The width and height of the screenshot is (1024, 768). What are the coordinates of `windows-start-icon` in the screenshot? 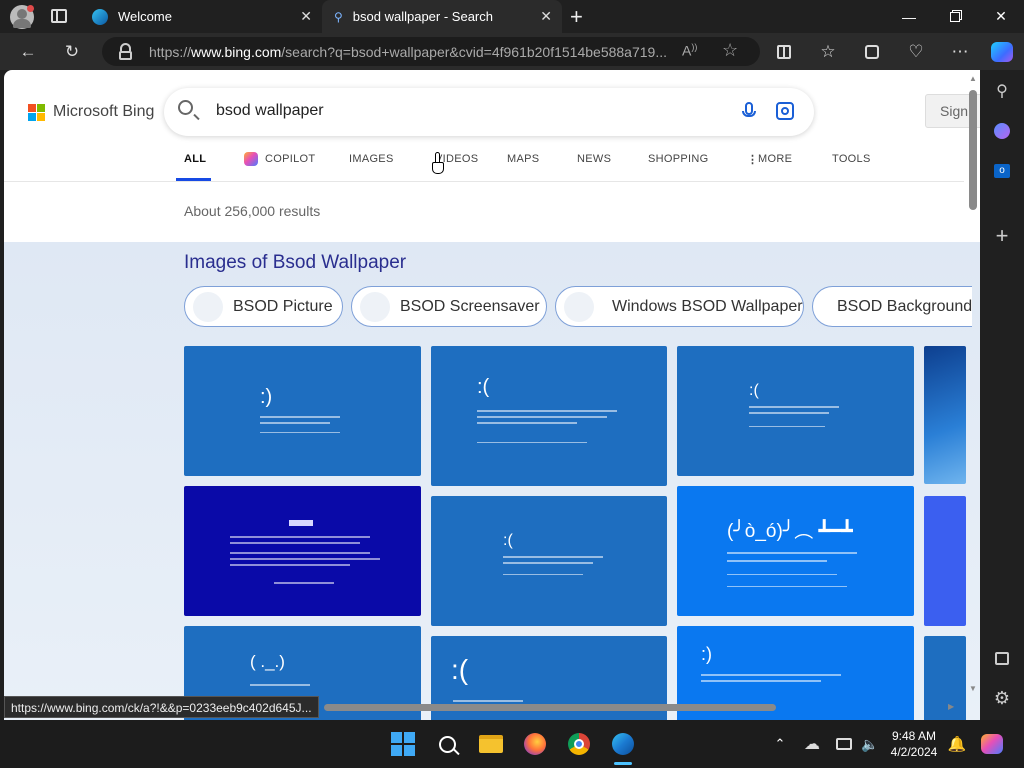 It's located at (403, 744).